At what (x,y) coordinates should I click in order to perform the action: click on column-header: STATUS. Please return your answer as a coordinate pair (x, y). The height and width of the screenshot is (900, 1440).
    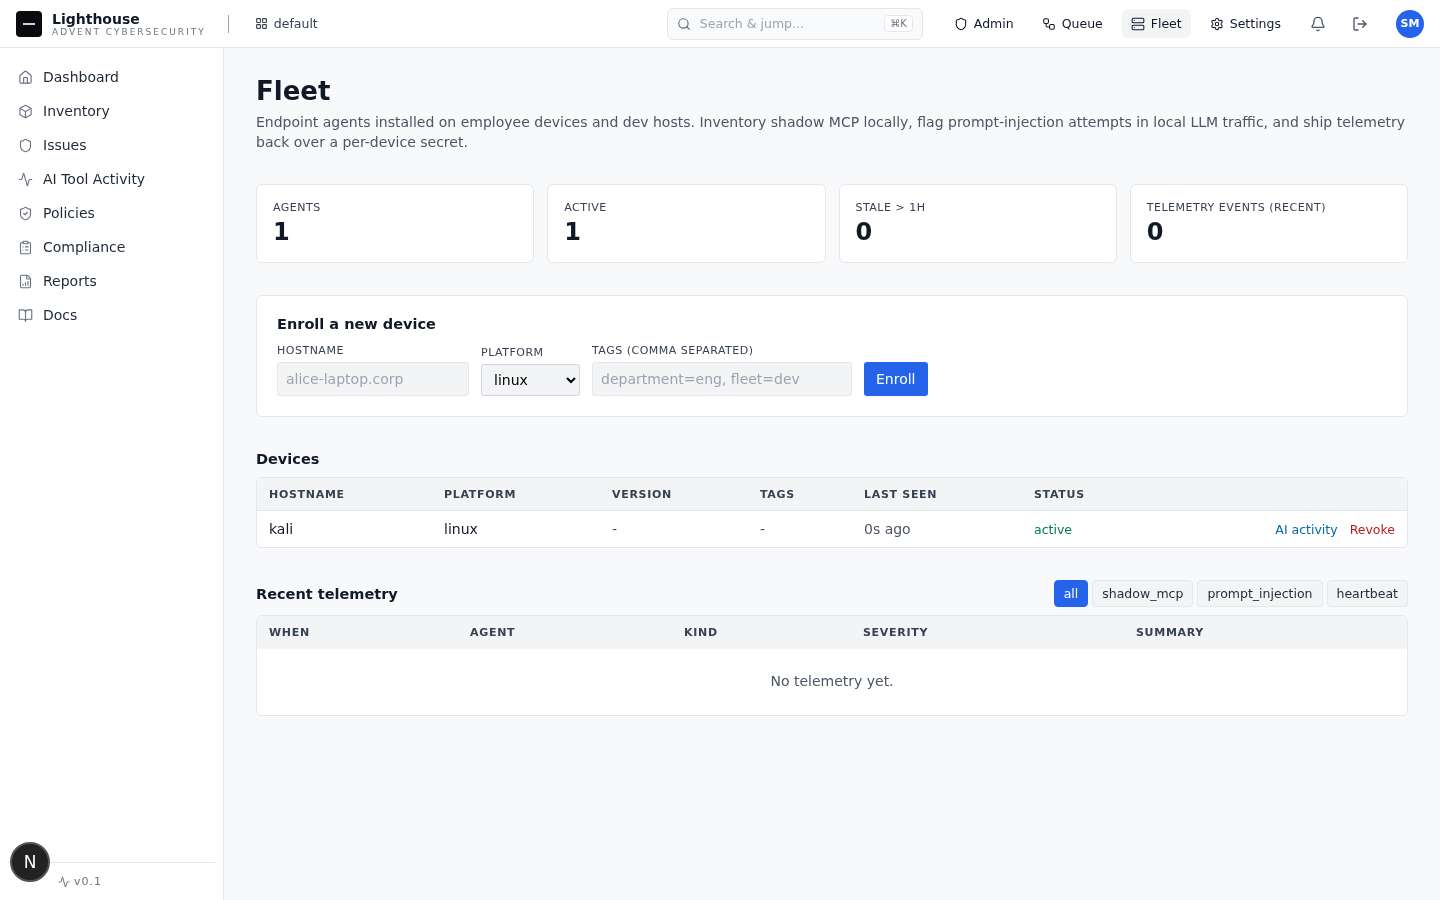
    Looking at the image, I should click on (1060, 494).